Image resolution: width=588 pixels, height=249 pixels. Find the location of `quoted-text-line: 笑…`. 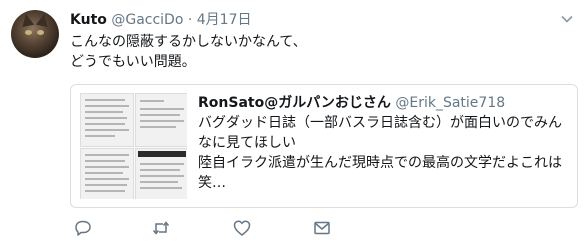

quoted-text-line: 笑… is located at coordinates (212, 183).